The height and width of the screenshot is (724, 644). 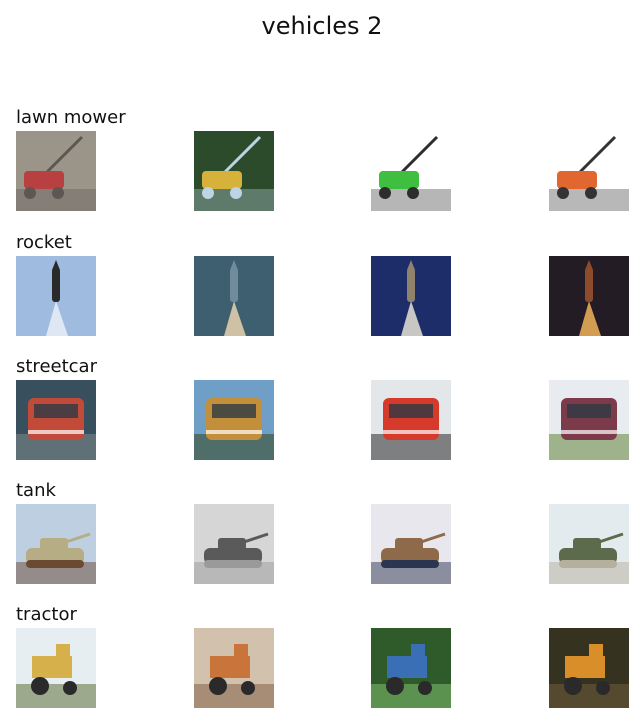 What do you see at coordinates (36, 490) in the screenshot?
I see `row-label: tank` at bounding box center [36, 490].